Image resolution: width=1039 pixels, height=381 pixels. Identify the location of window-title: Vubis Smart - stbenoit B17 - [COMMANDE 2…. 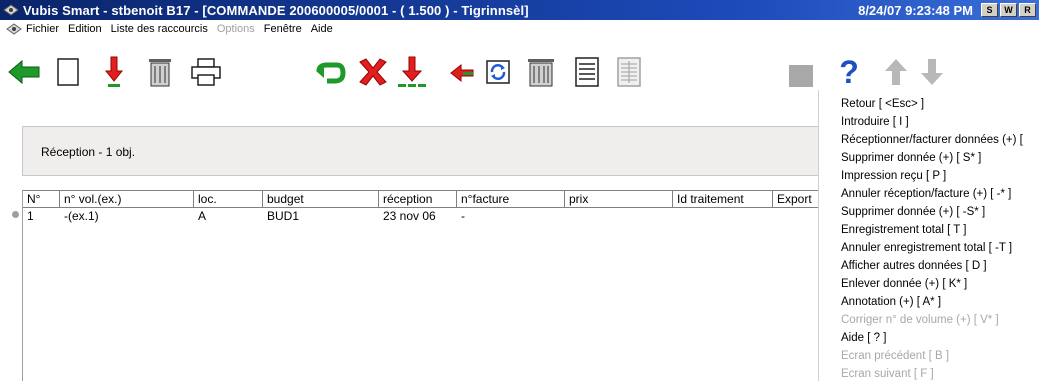
(276, 10).